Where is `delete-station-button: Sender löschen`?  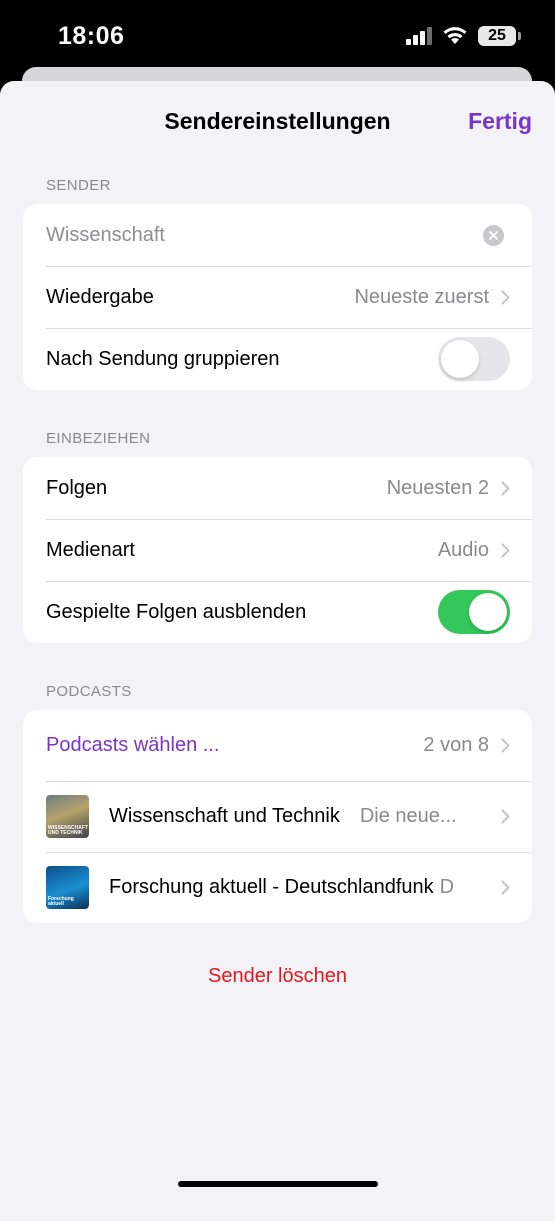
delete-station-button: Sender löschen is located at coordinates (277, 976).